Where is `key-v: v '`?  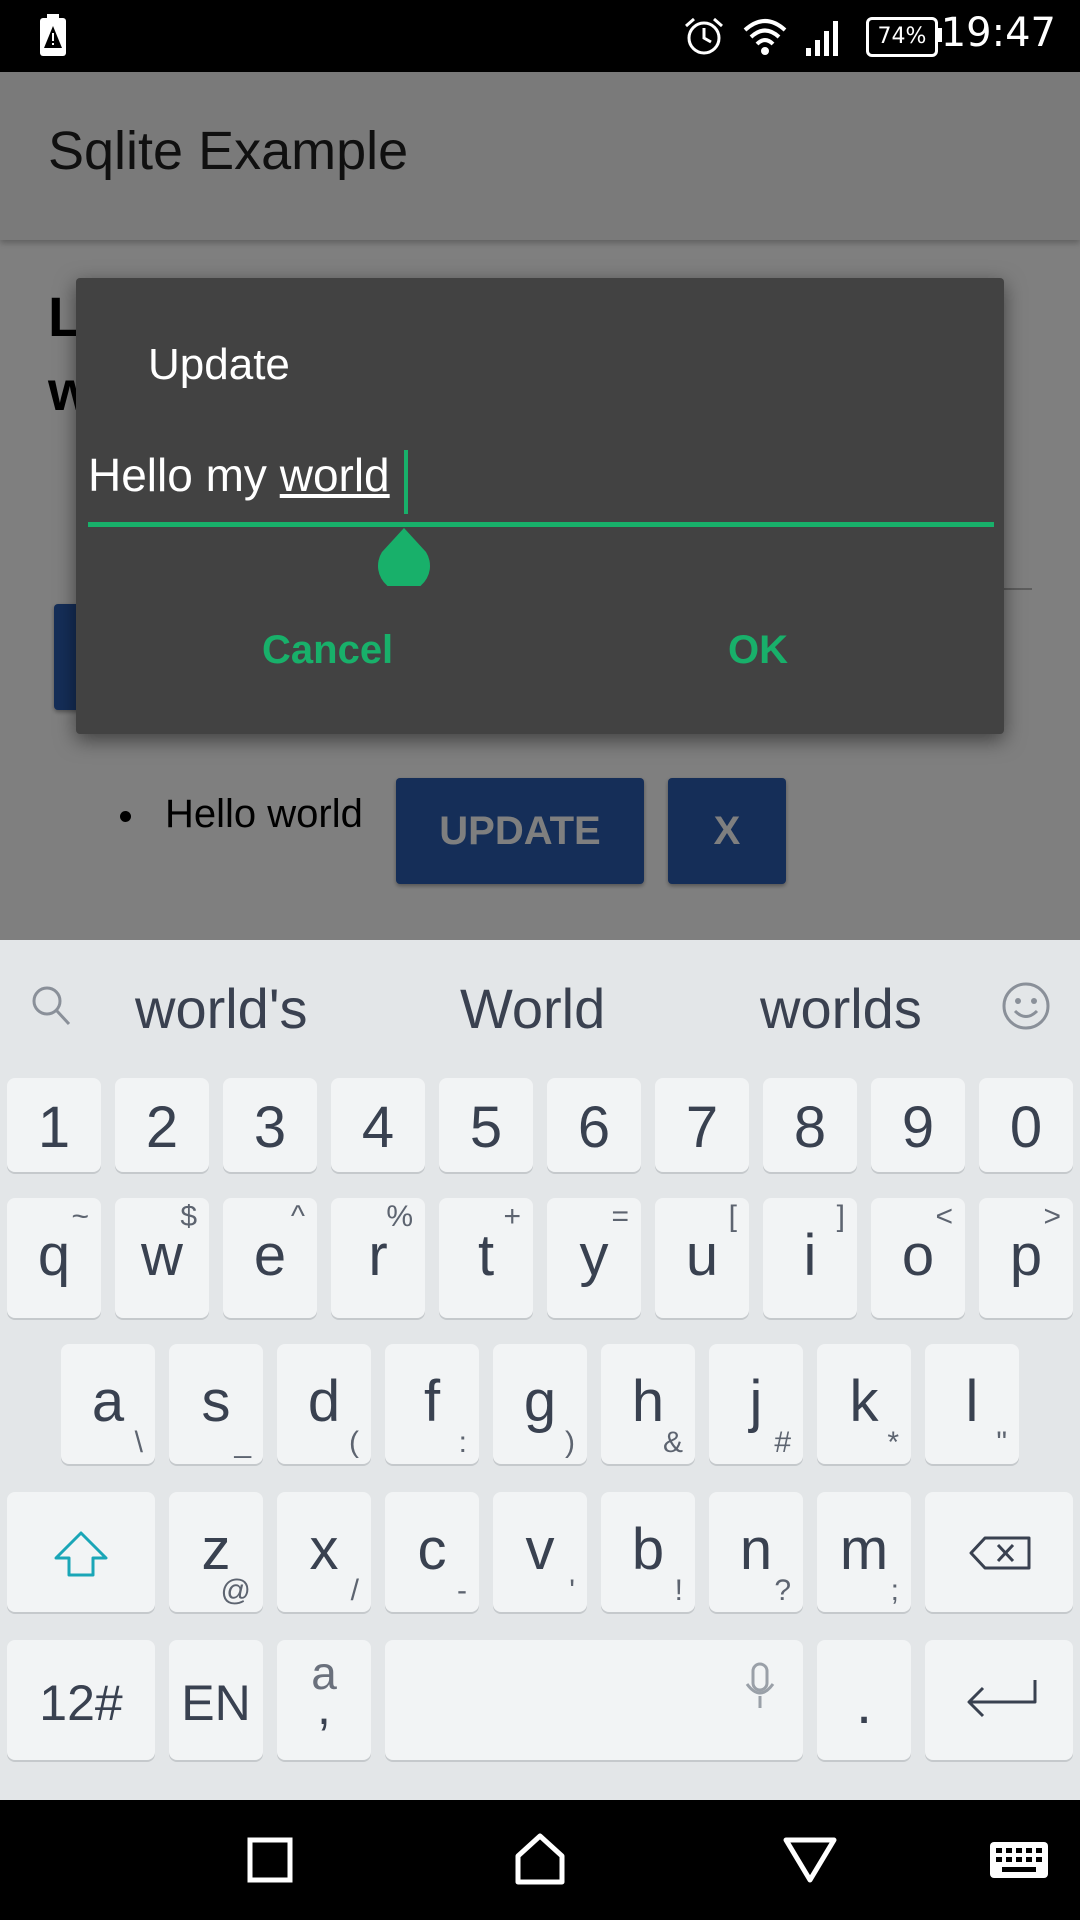 key-v: v ' is located at coordinates (540, 1552).